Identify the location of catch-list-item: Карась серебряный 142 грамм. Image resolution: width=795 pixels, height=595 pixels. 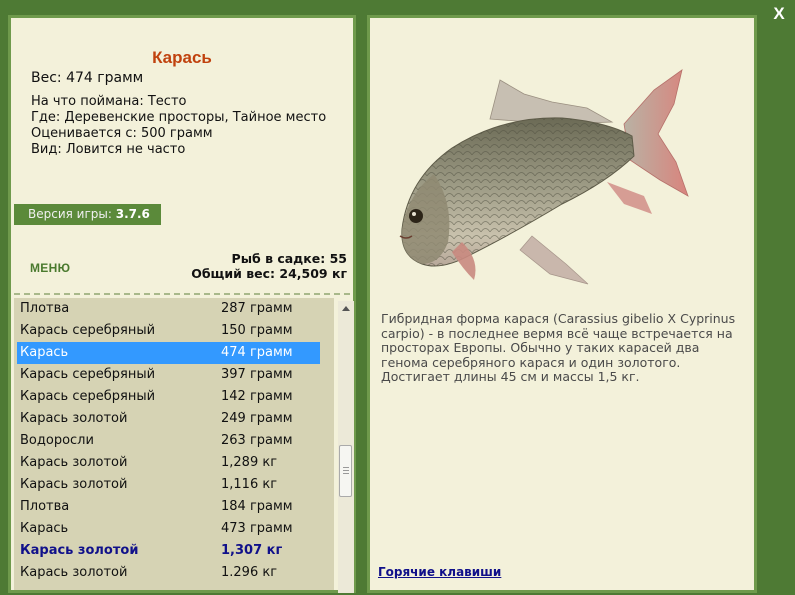
(174, 397).